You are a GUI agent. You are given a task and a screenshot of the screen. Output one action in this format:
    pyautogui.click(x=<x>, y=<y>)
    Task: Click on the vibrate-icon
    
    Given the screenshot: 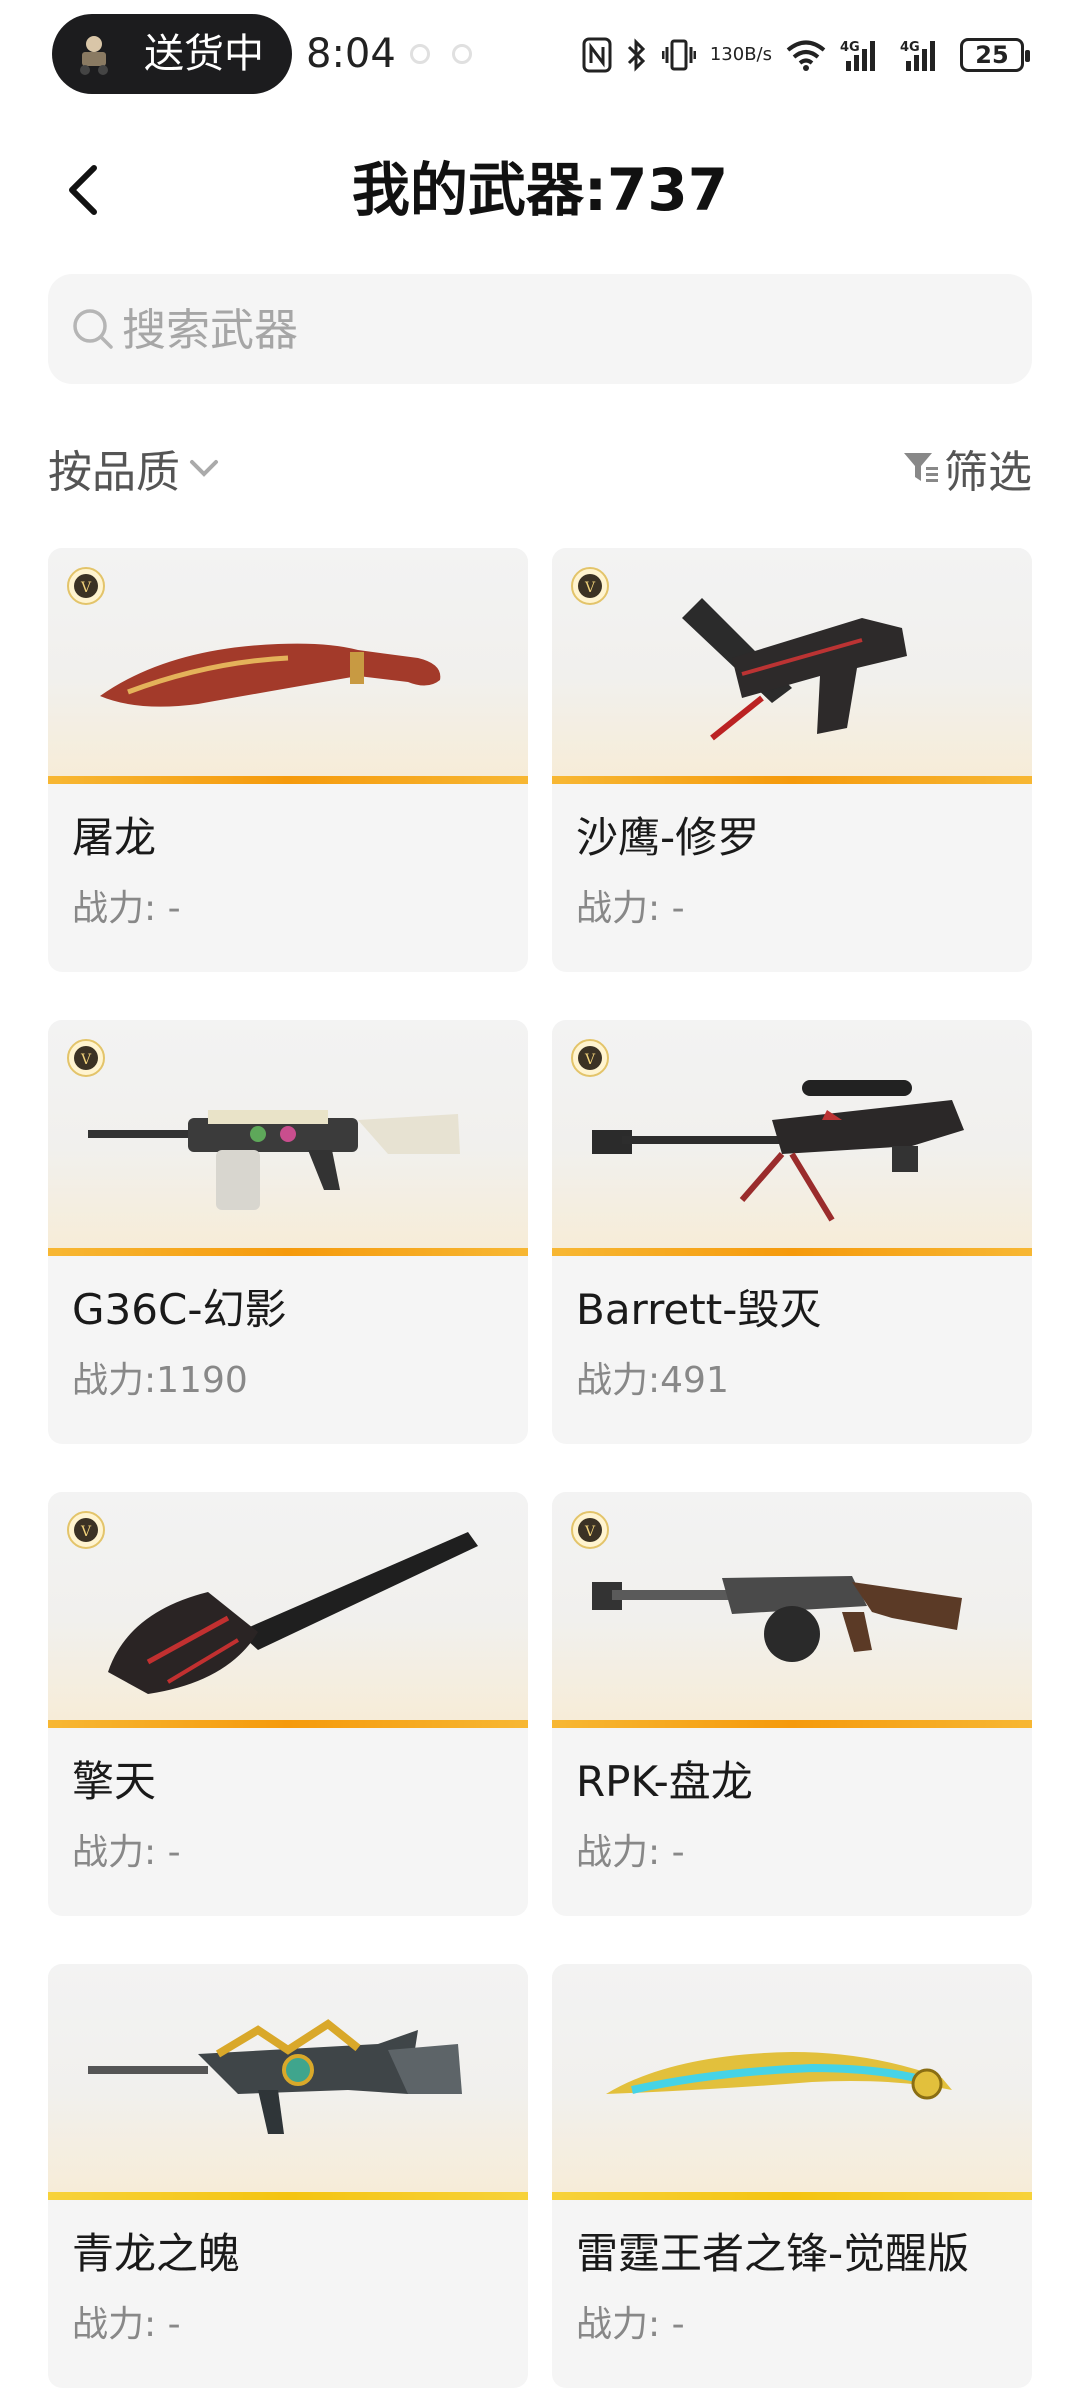 What is the action you would take?
    pyautogui.click(x=678, y=55)
    